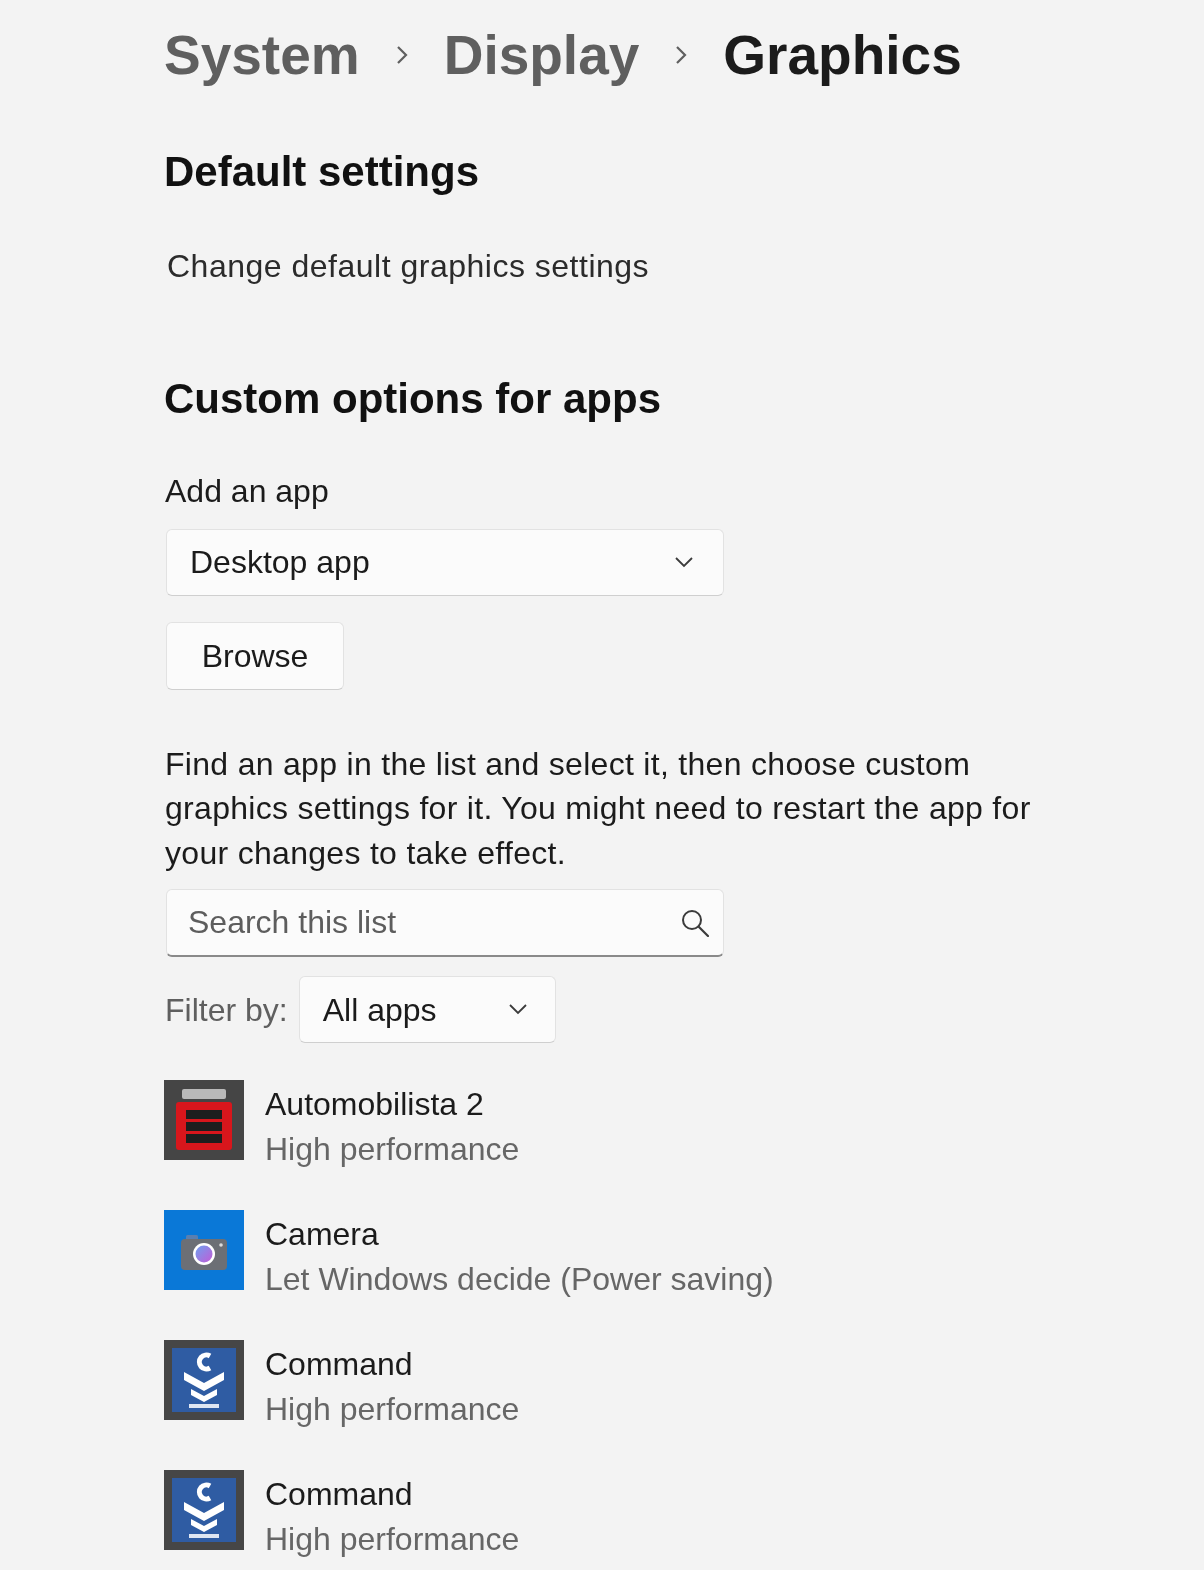  What do you see at coordinates (322, 1235) in the screenshot?
I see `app-name: Camera` at bounding box center [322, 1235].